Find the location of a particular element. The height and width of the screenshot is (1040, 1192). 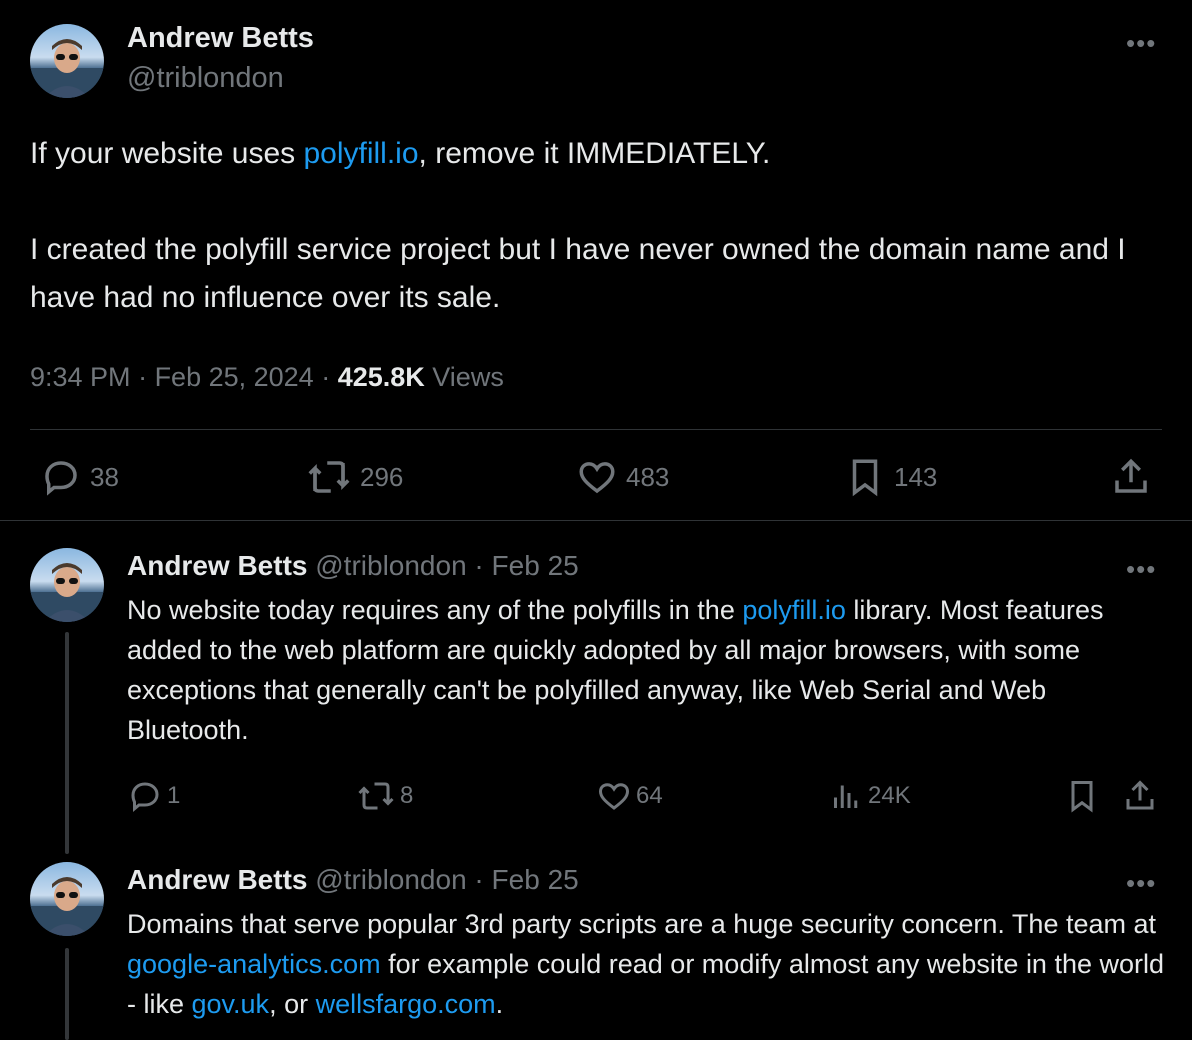

reply-count: 1 is located at coordinates (174, 795).